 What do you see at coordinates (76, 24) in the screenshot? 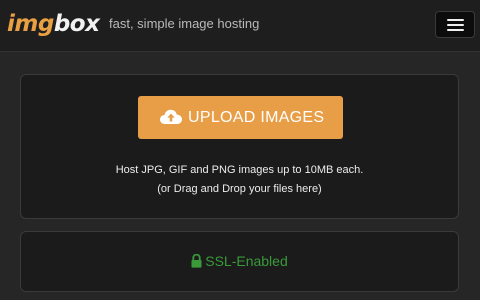
I see `logo-box-text: box` at bounding box center [76, 24].